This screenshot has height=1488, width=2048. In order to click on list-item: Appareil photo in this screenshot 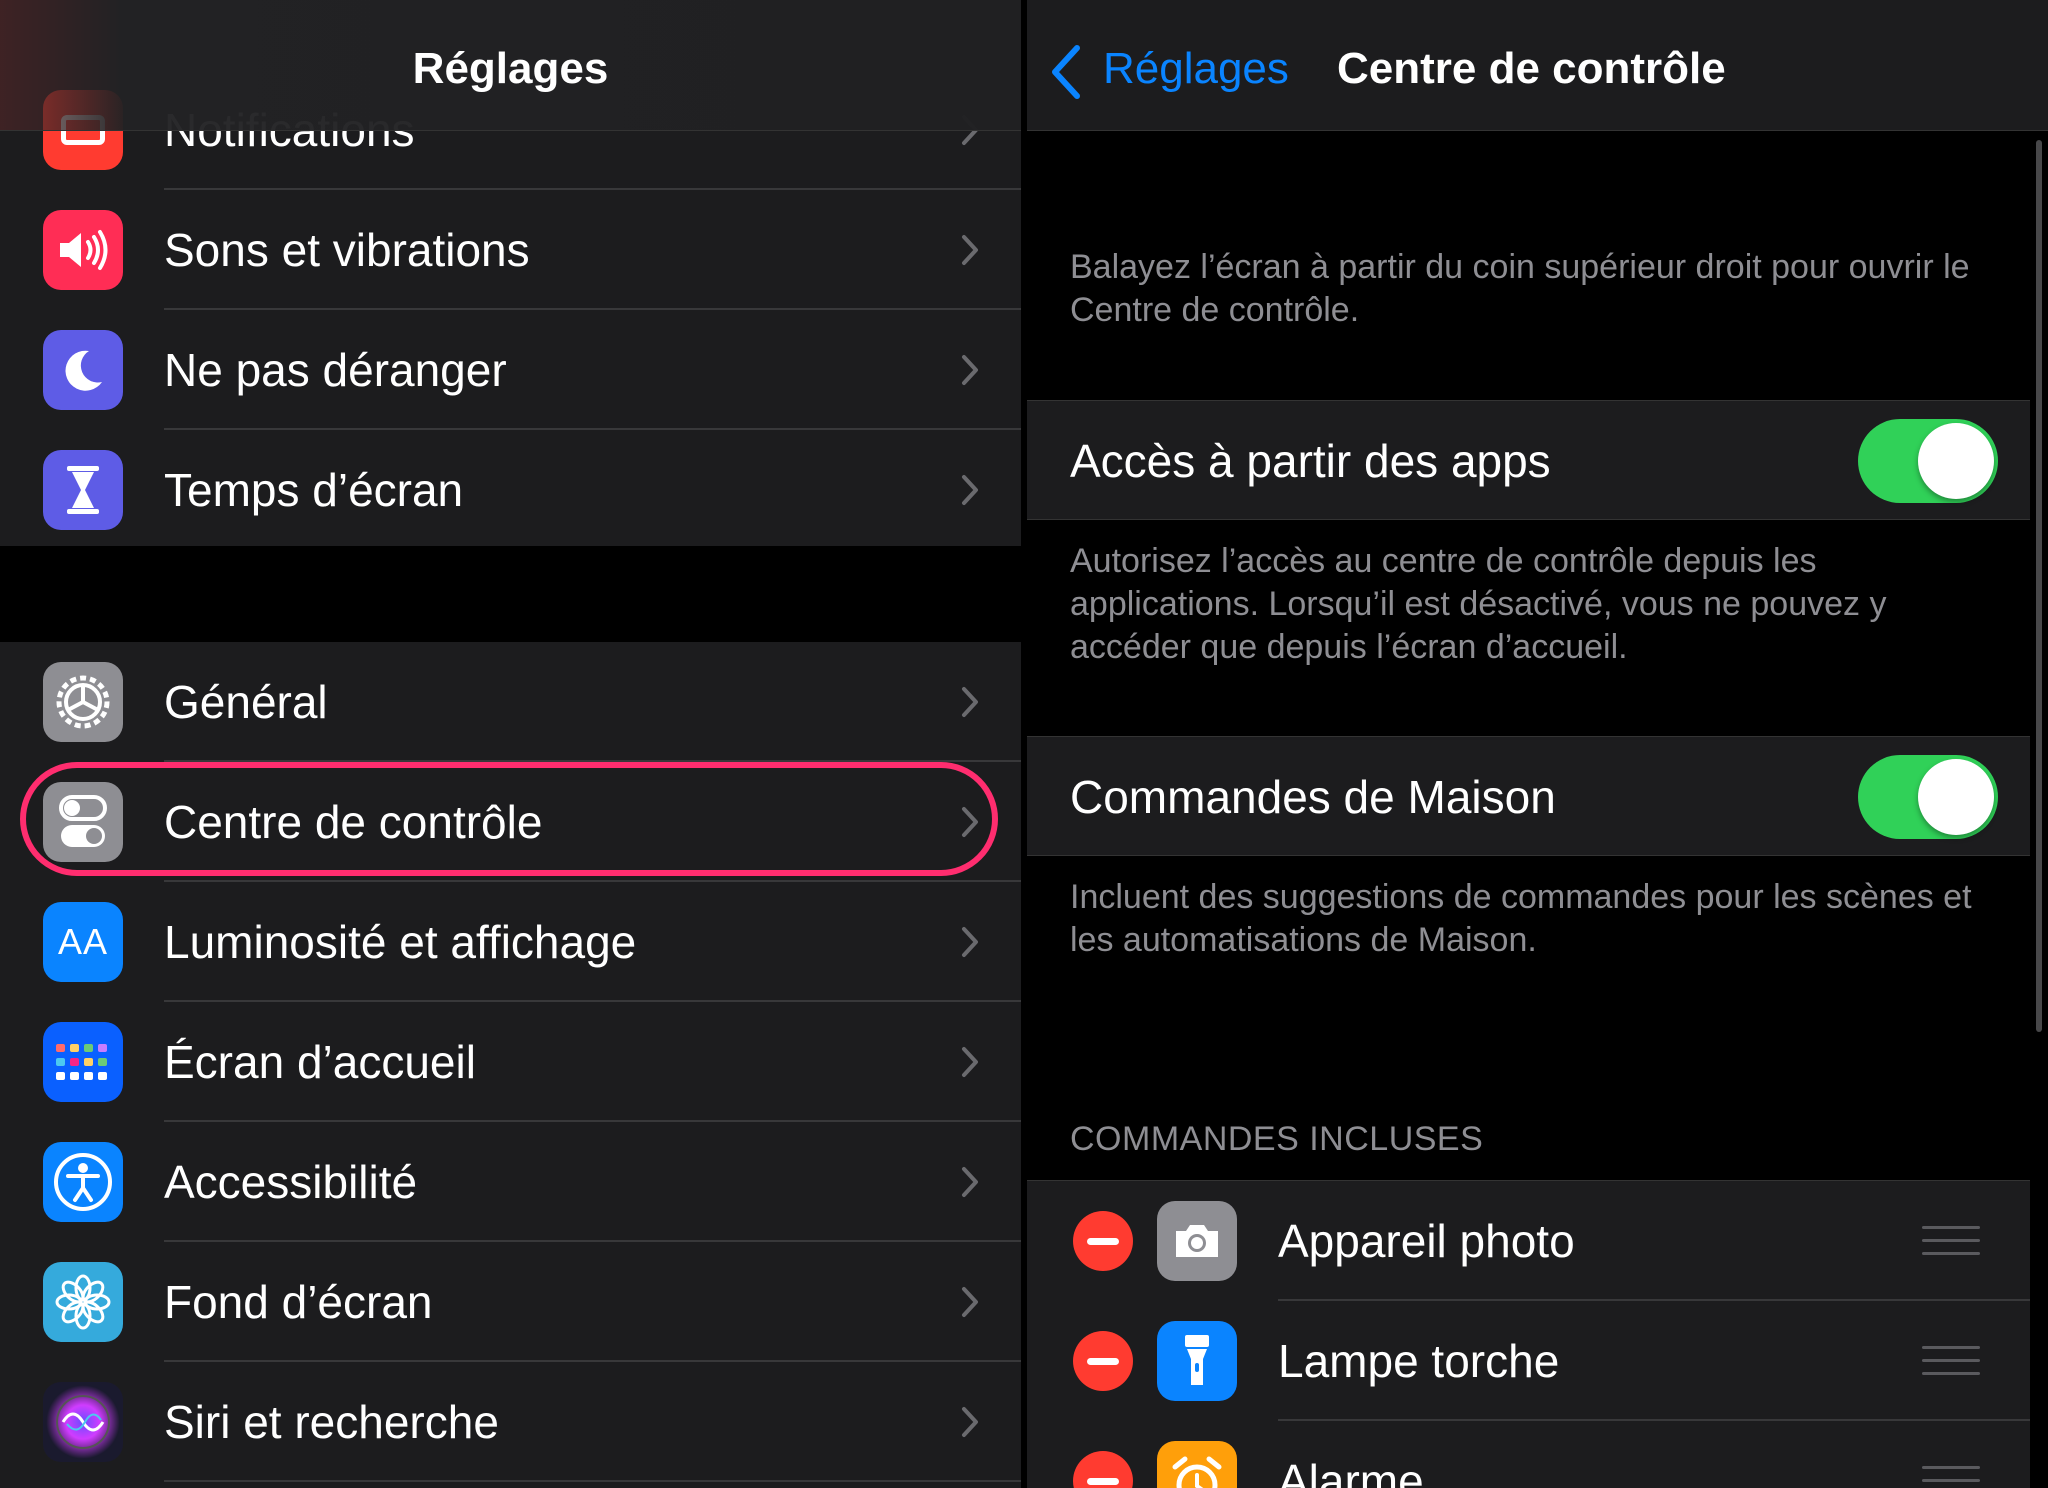, I will do `click(1528, 1241)`.